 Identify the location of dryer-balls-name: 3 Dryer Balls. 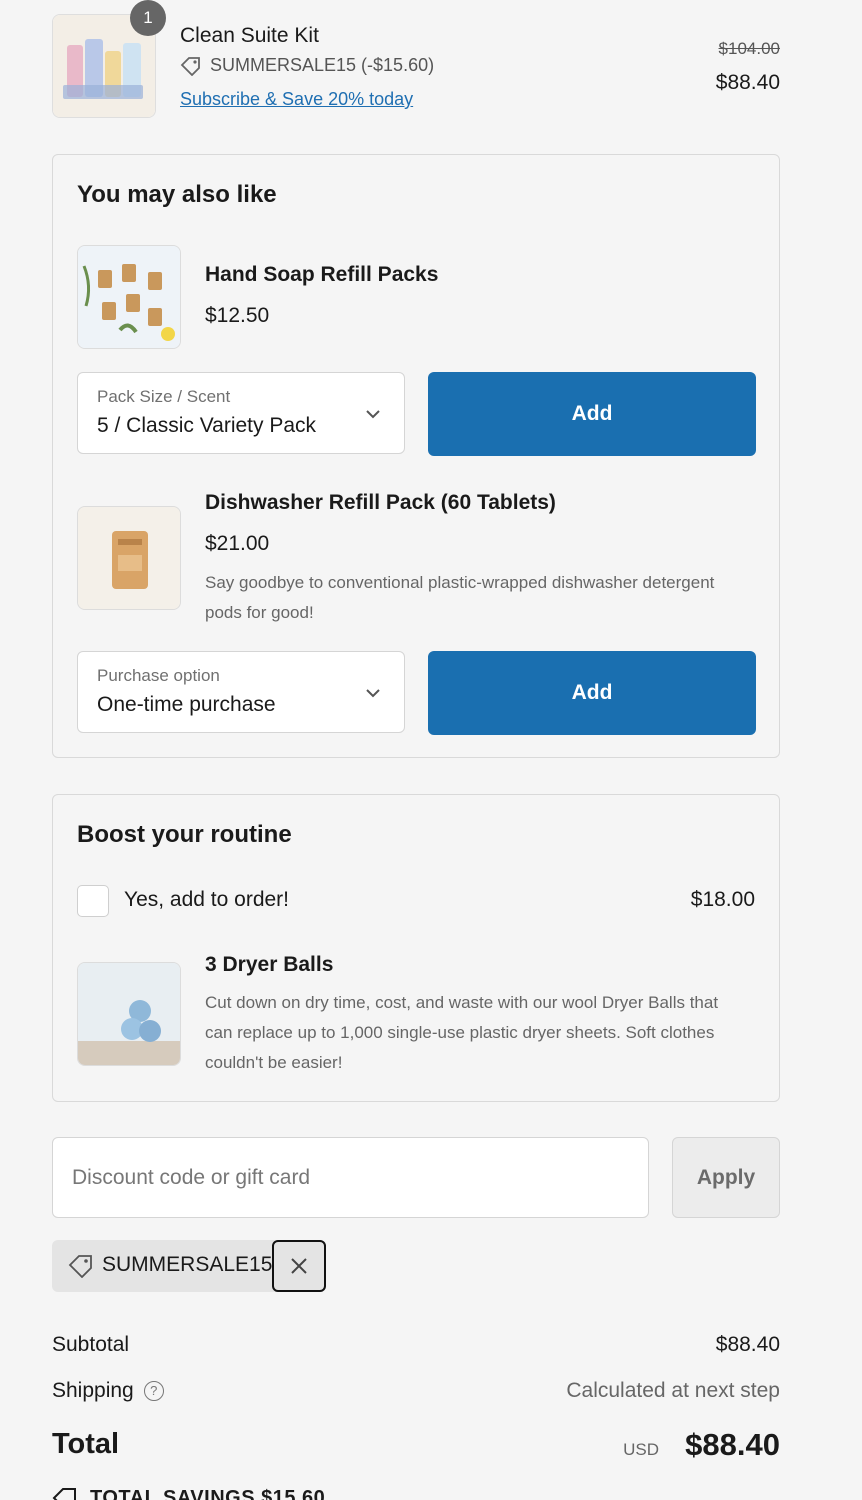
(269, 964).